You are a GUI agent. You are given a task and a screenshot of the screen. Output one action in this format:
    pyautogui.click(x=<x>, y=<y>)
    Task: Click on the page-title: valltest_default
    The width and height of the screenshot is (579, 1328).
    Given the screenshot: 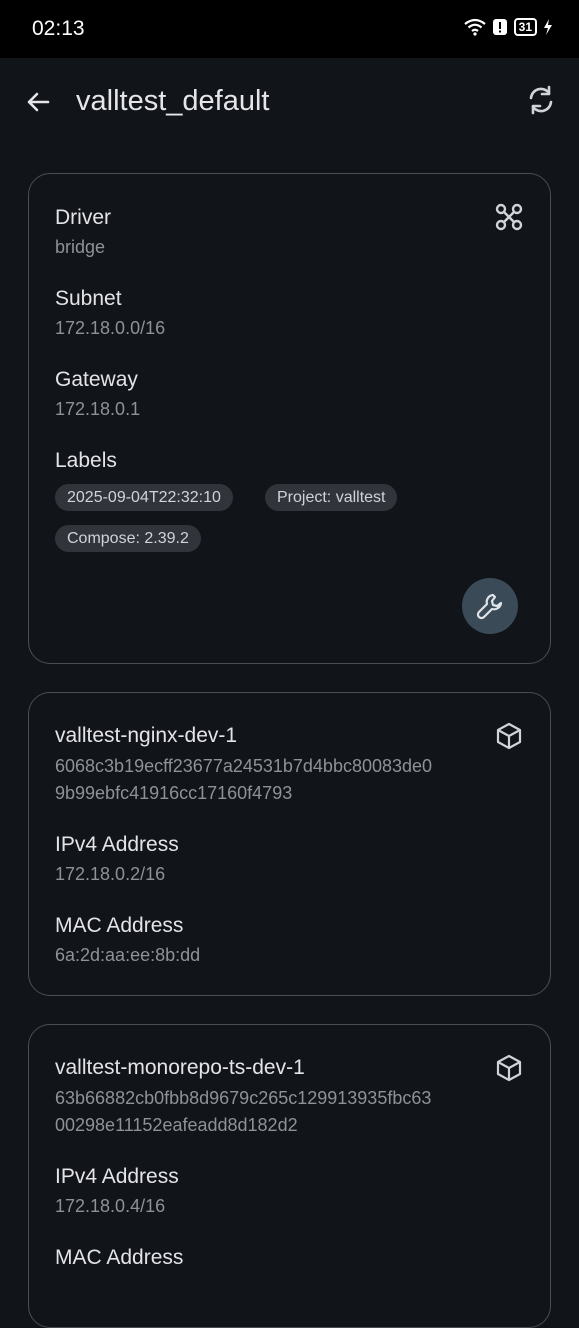 What is the action you would take?
    pyautogui.click(x=173, y=101)
    